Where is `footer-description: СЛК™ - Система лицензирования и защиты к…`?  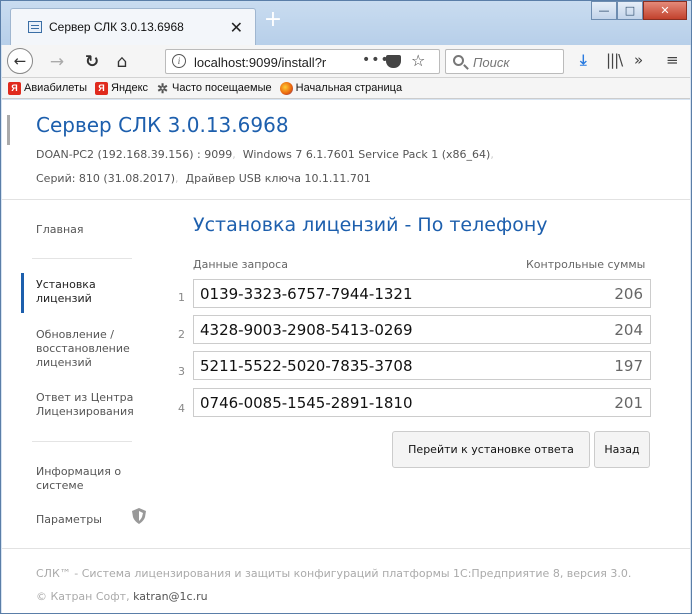
footer-description: СЛК™ - Система лицензирования и защиты к… is located at coordinates (334, 573).